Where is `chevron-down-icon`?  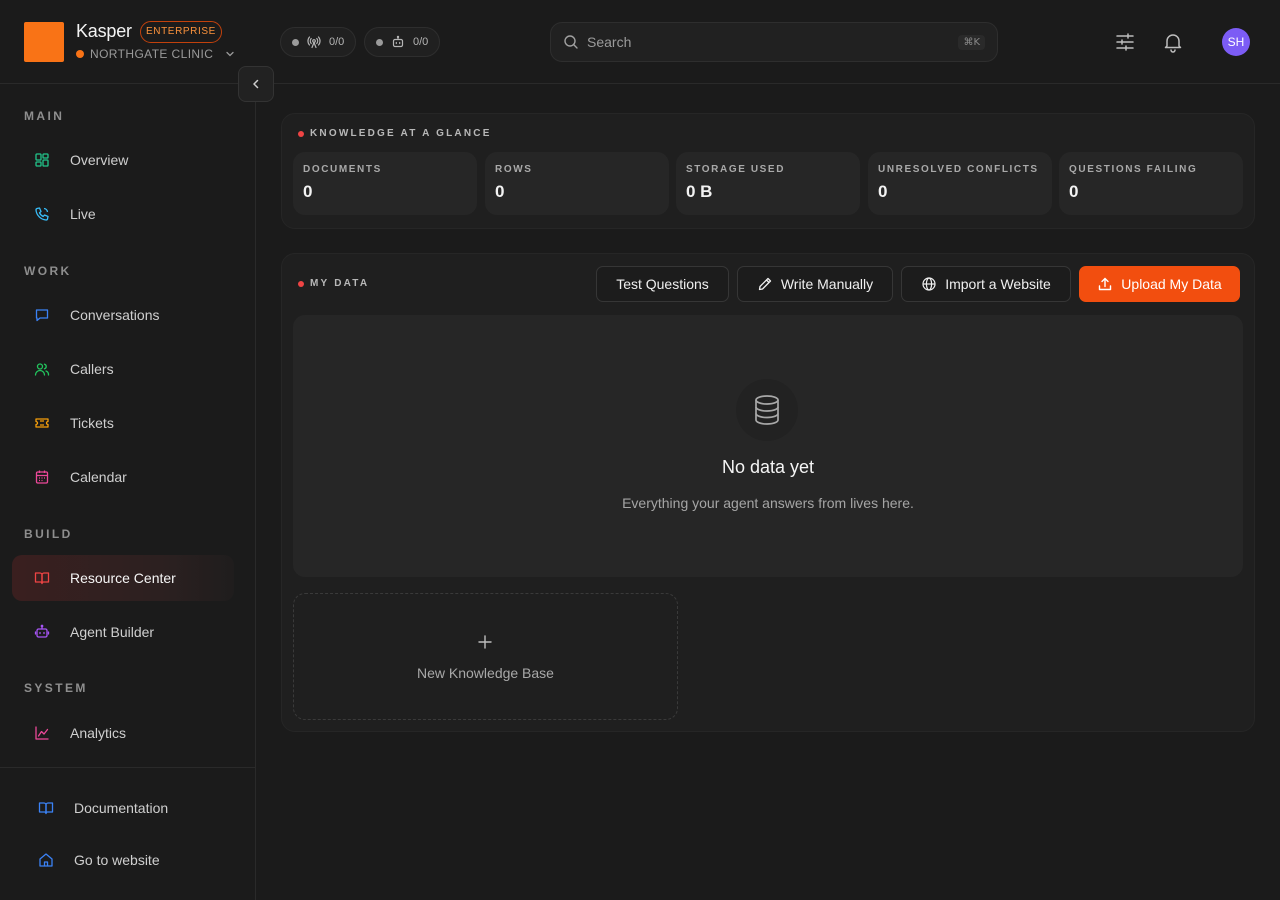
chevron-down-icon is located at coordinates (230, 54).